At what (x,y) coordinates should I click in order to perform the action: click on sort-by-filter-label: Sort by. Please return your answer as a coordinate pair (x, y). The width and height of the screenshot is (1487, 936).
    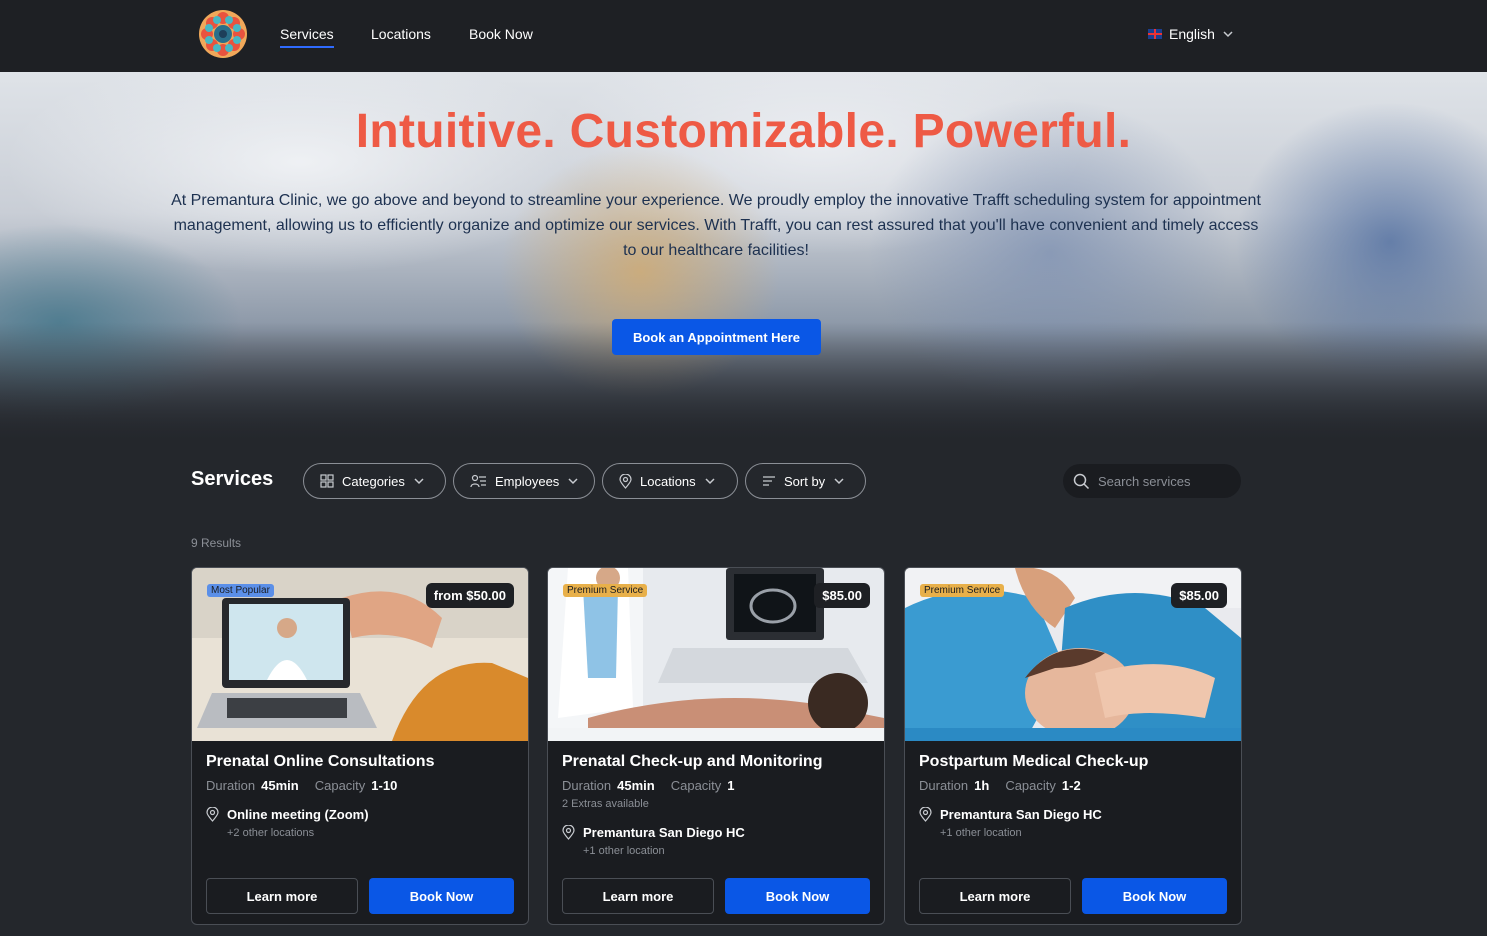
    Looking at the image, I should click on (805, 481).